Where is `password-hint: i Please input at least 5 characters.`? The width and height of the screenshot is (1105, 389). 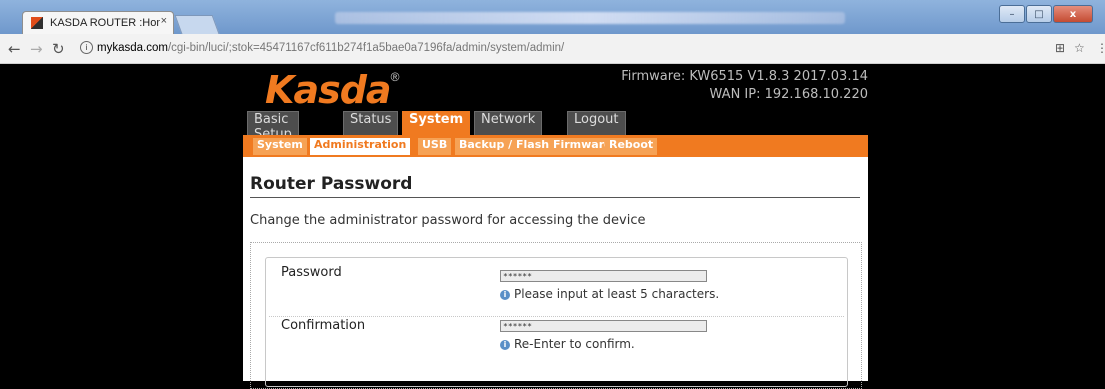 password-hint: i Please input at least 5 characters. is located at coordinates (609, 294).